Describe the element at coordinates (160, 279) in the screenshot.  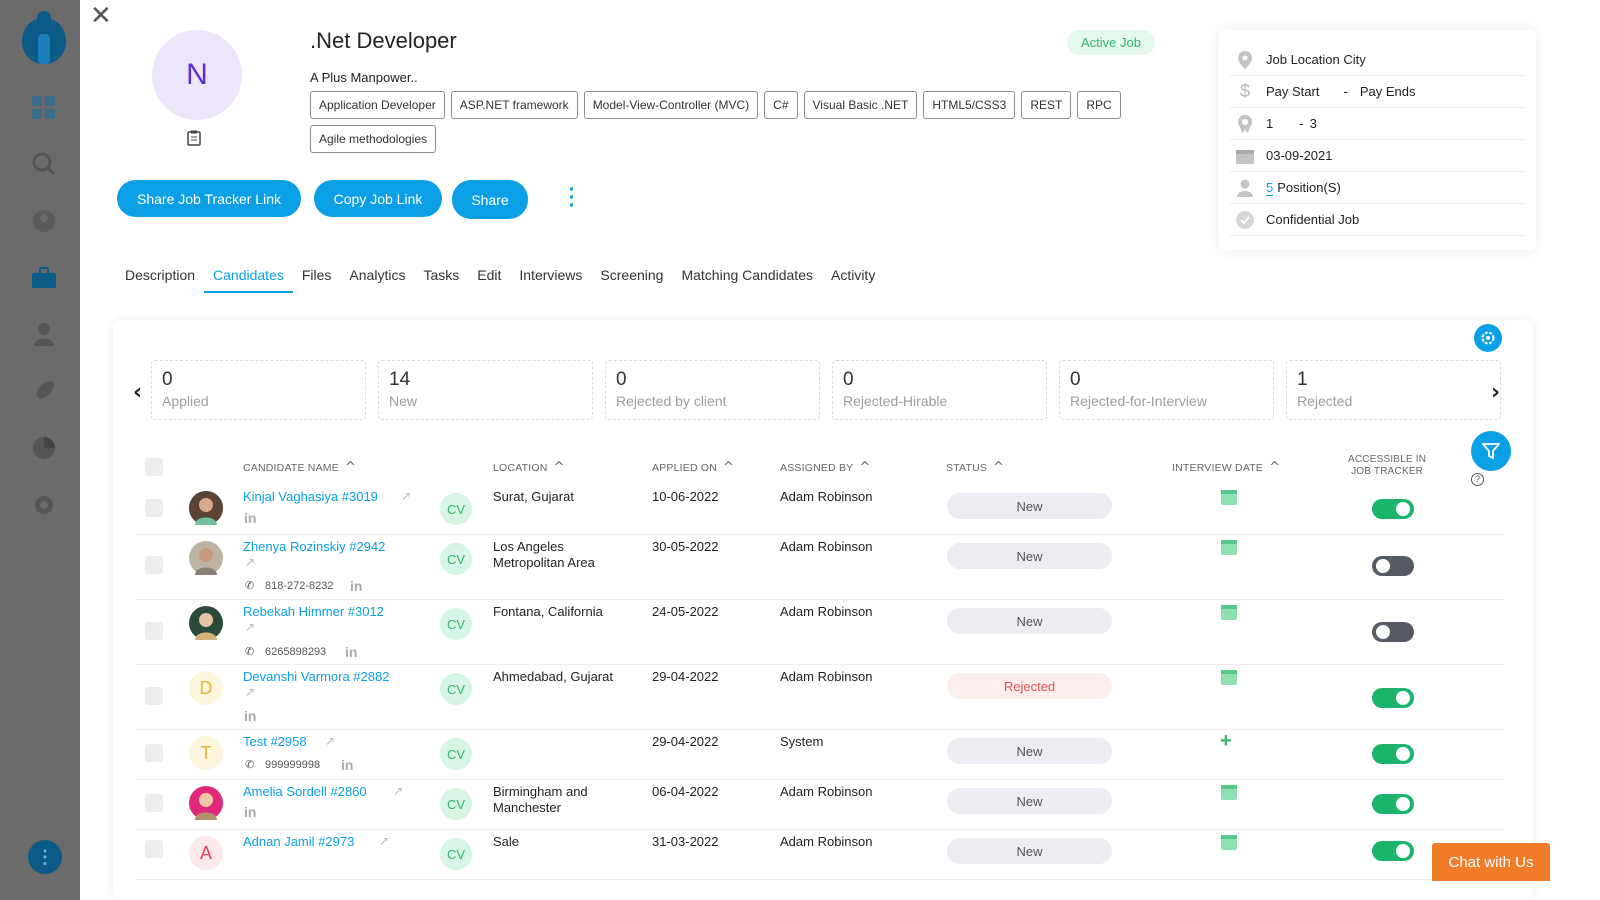
I see `tab-description: Description` at that location.